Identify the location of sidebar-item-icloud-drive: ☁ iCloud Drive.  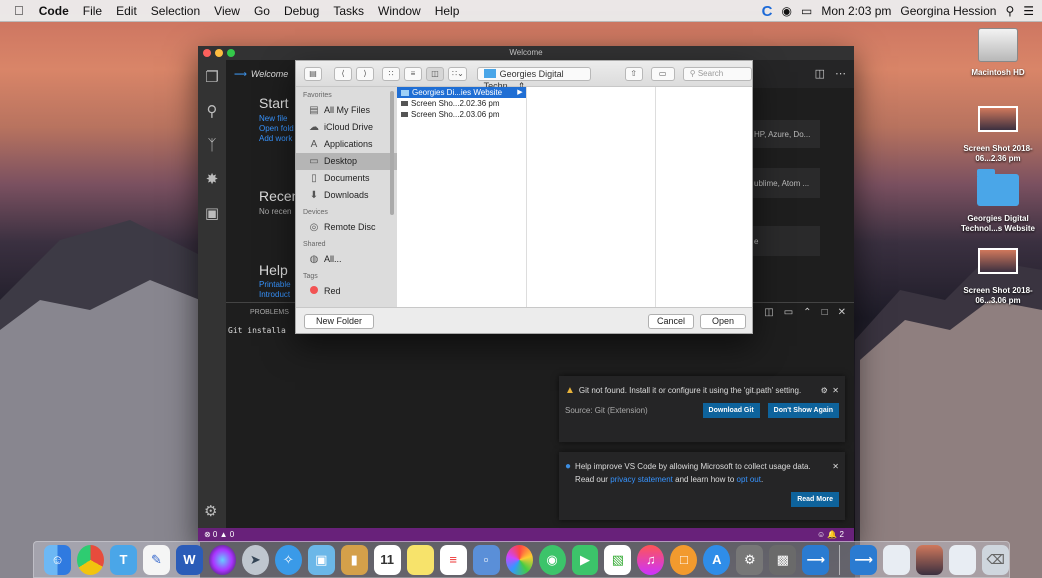
(346, 127).